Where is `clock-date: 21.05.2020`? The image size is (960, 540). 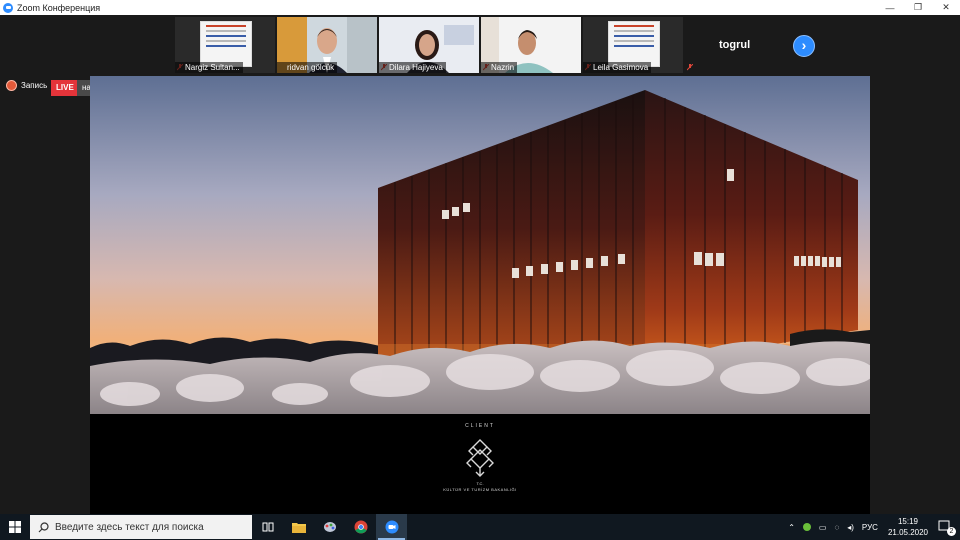
clock-date: 21.05.2020 is located at coordinates (907, 532).